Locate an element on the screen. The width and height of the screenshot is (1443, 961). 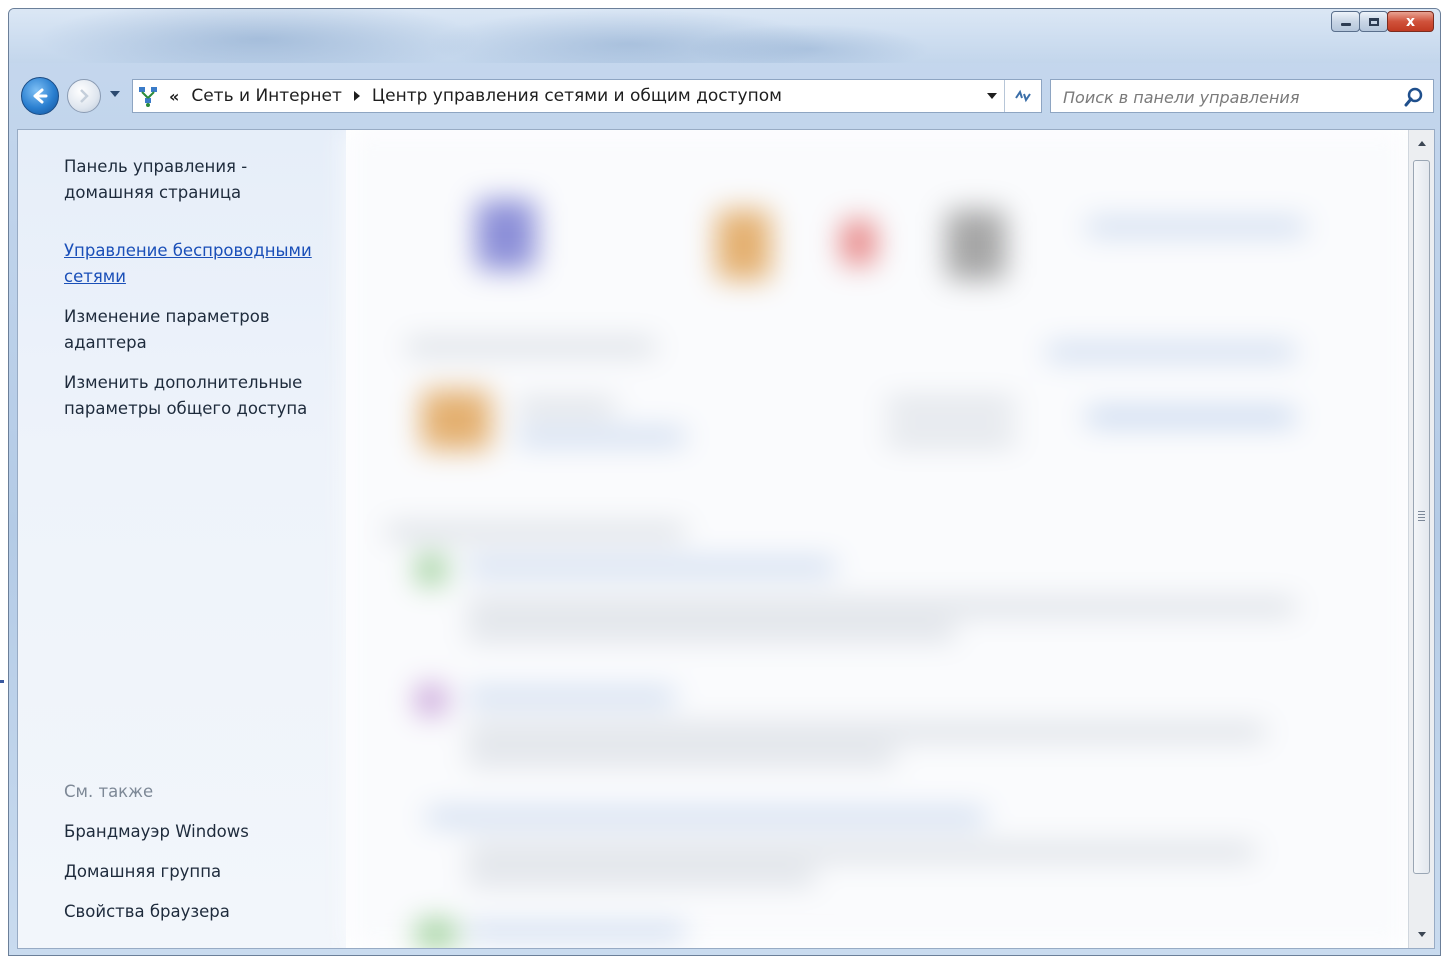
minimize-icon is located at coordinates (1345, 24).